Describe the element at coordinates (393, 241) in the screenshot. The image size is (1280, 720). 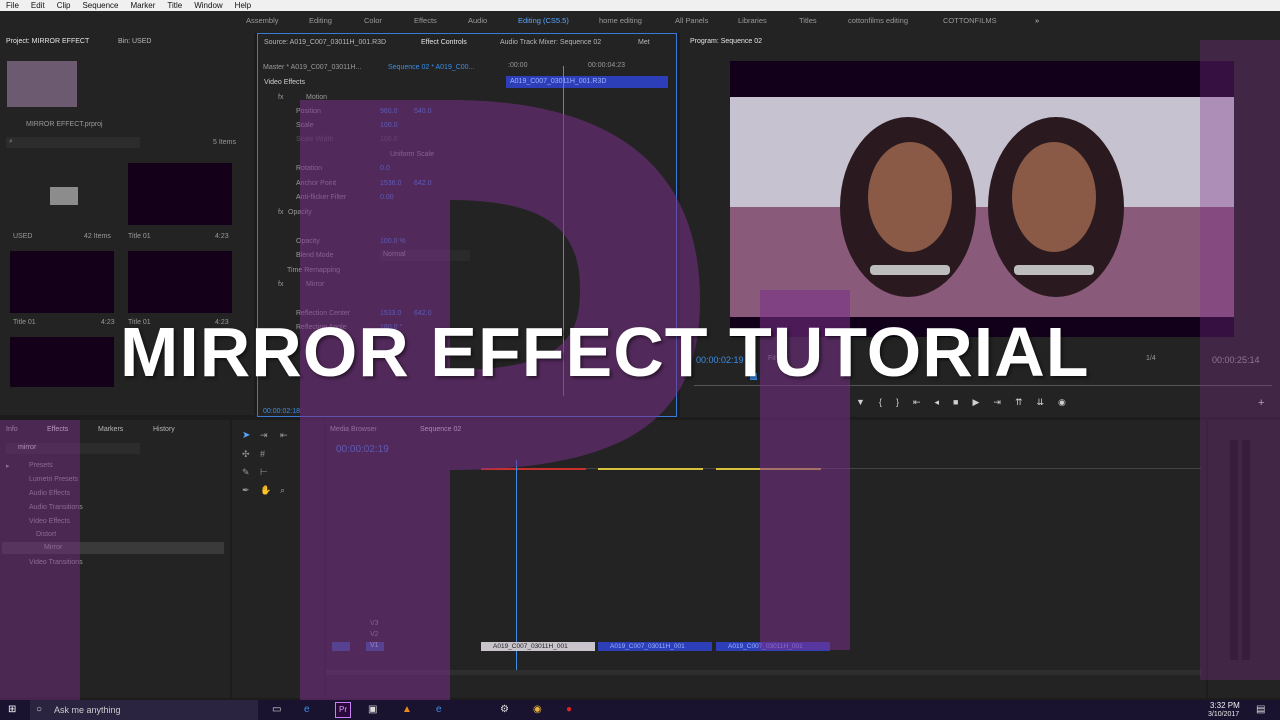
I see `effect-value: 100.0 %` at that location.